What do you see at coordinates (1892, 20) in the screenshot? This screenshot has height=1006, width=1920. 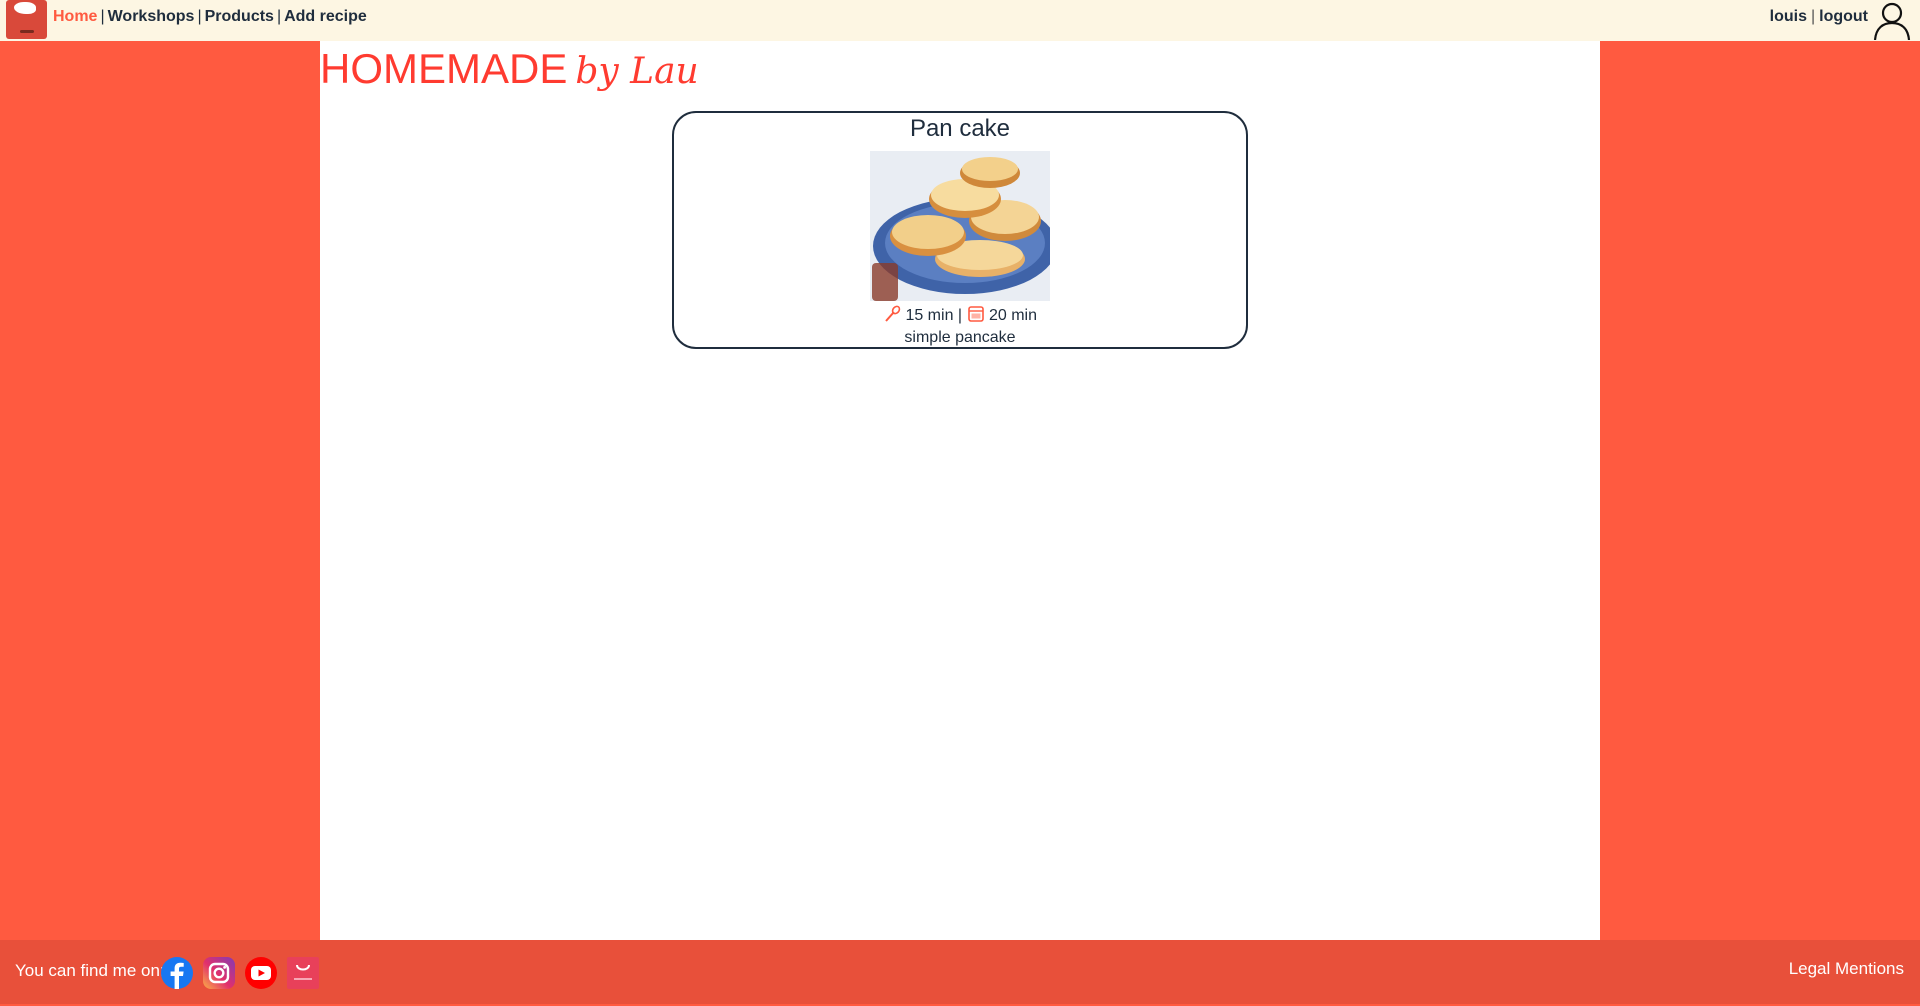 I see `user-icon` at bounding box center [1892, 20].